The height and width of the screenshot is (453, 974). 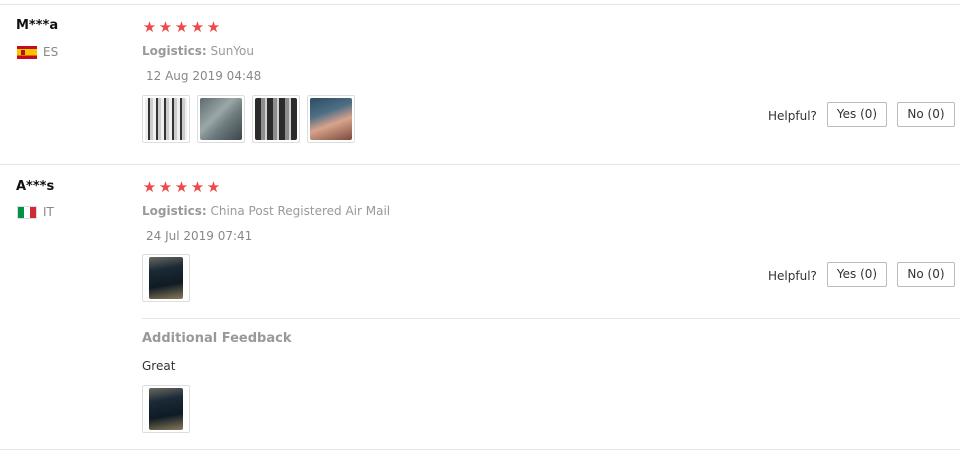 I want to click on additional-feedback-title: Additional Feedback, so click(x=217, y=338).